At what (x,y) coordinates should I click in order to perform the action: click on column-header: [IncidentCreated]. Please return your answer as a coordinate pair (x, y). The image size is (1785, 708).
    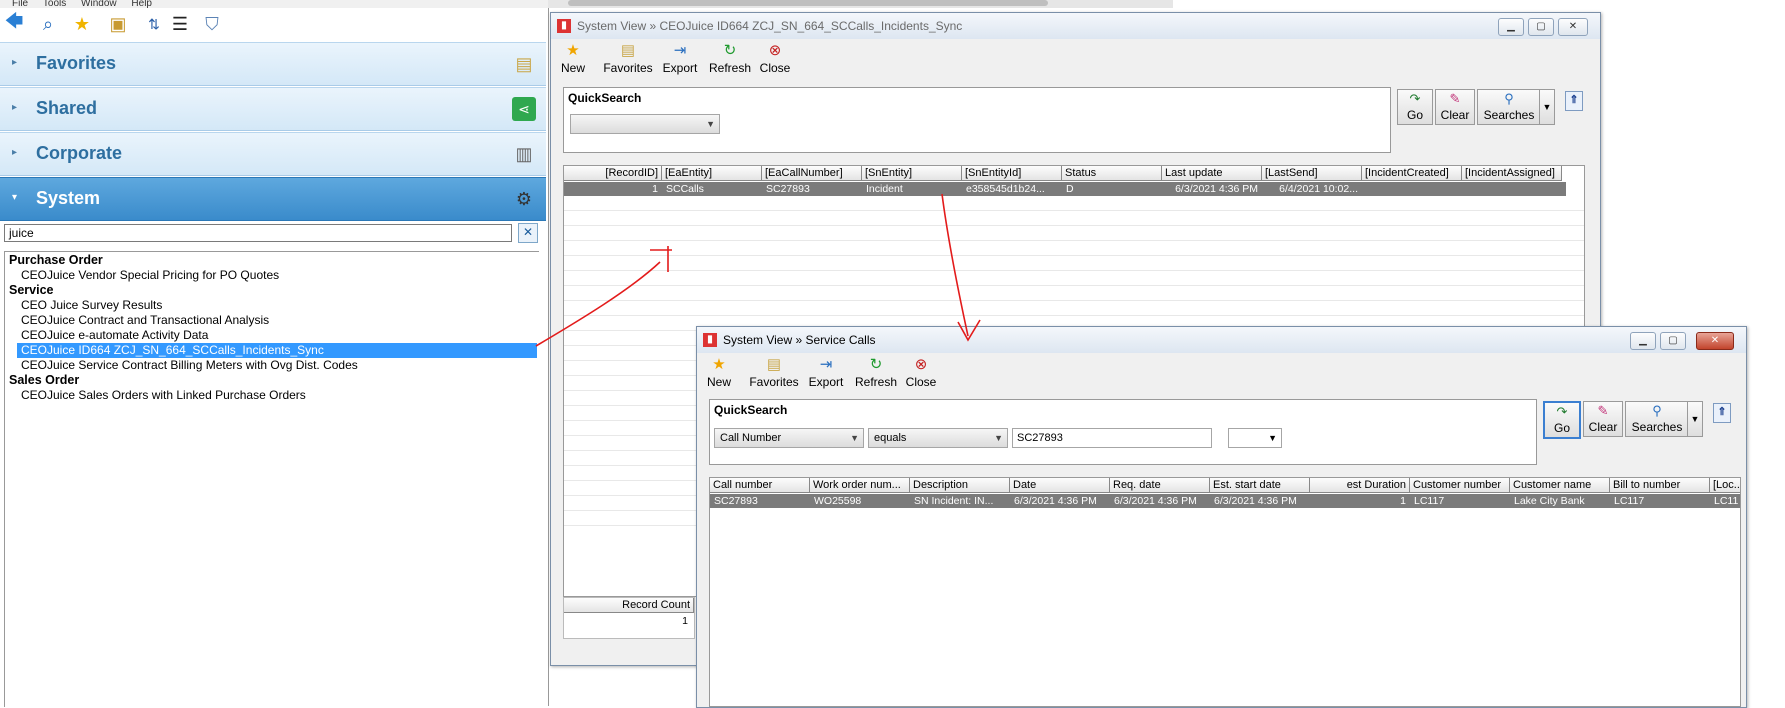
    Looking at the image, I should click on (1412, 173).